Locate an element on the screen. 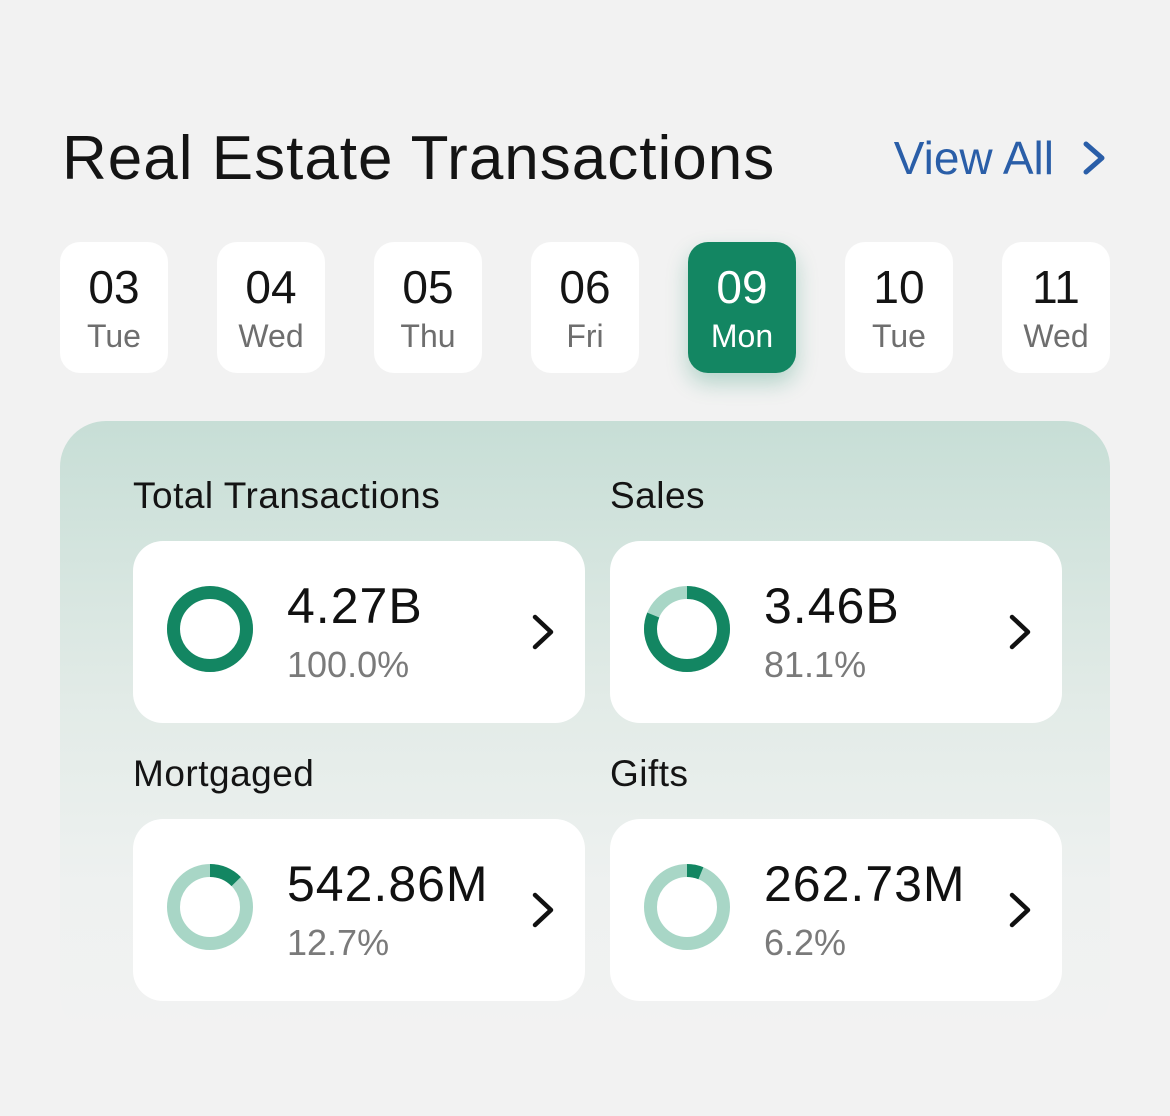 This screenshot has width=1170, height=1116. stat-label-mortgaged: Mortgaged is located at coordinates (224, 773).